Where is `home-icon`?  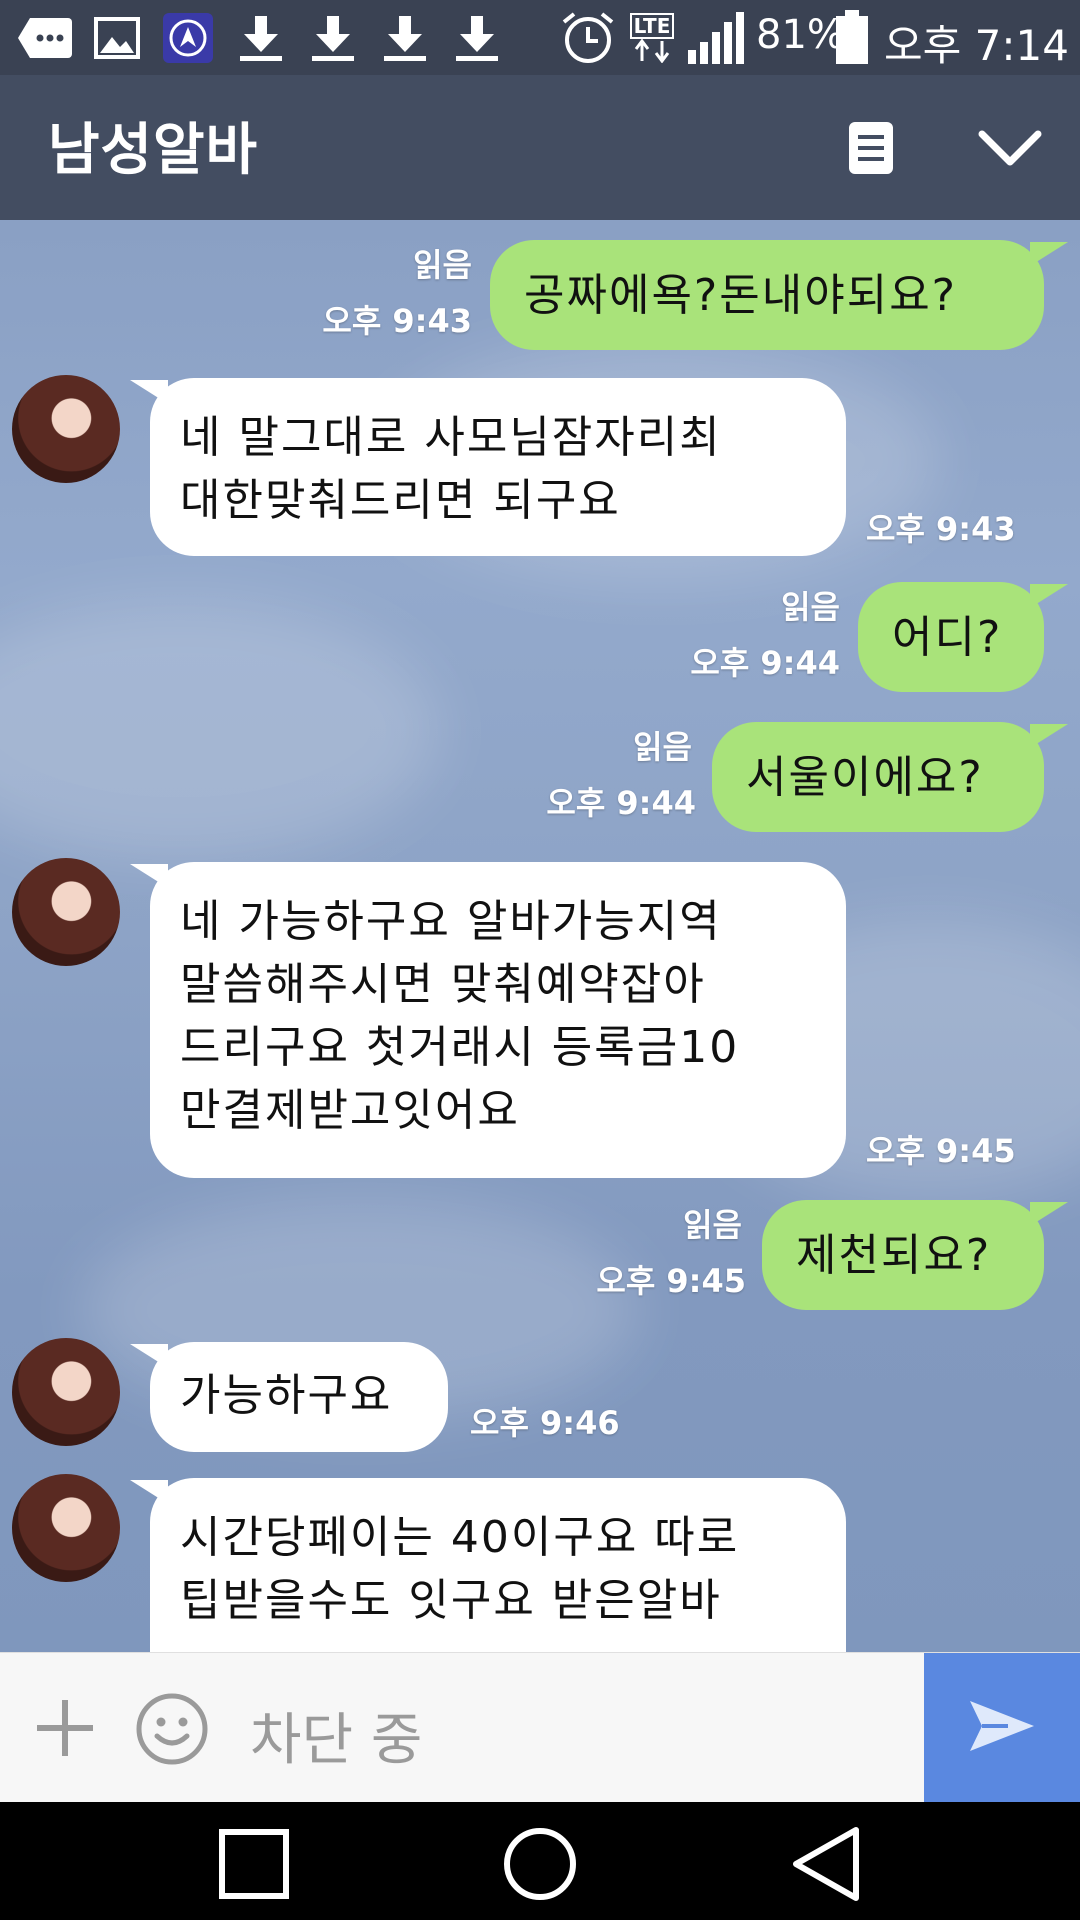 home-icon is located at coordinates (540, 1864).